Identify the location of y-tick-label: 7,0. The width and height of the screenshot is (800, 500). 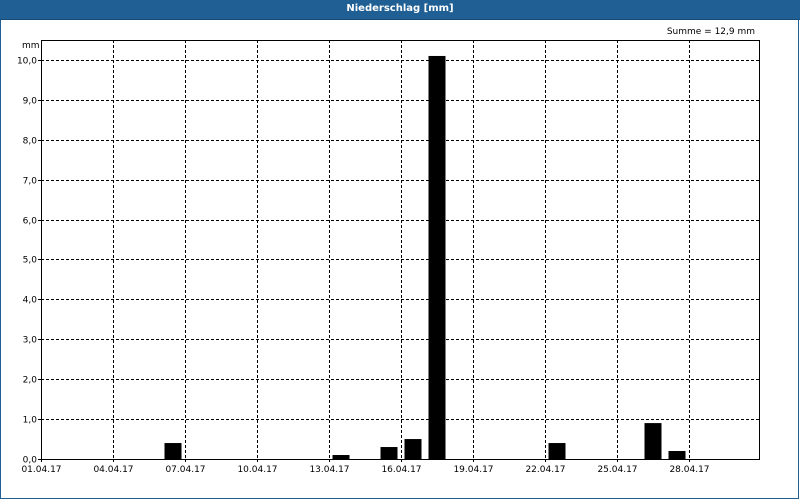
(30, 182).